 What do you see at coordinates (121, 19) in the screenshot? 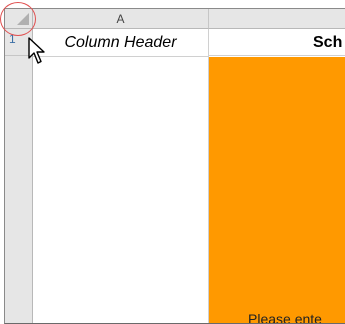
I see `column-header-a: A` at bounding box center [121, 19].